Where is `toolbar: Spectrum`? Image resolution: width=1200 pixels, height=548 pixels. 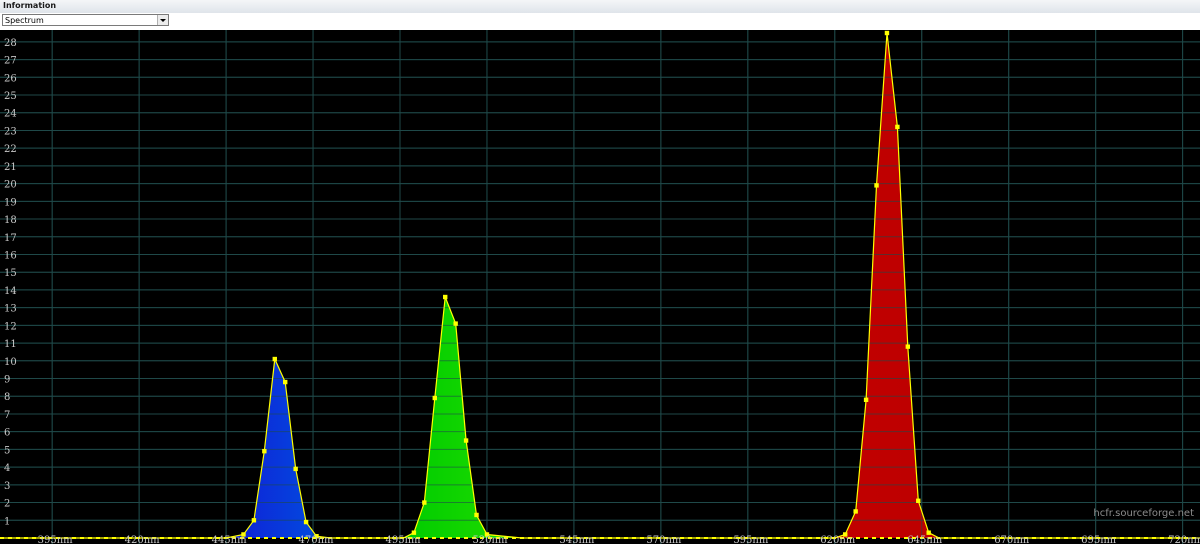
toolbar: Spectrum is located at coordinates (600, 21).